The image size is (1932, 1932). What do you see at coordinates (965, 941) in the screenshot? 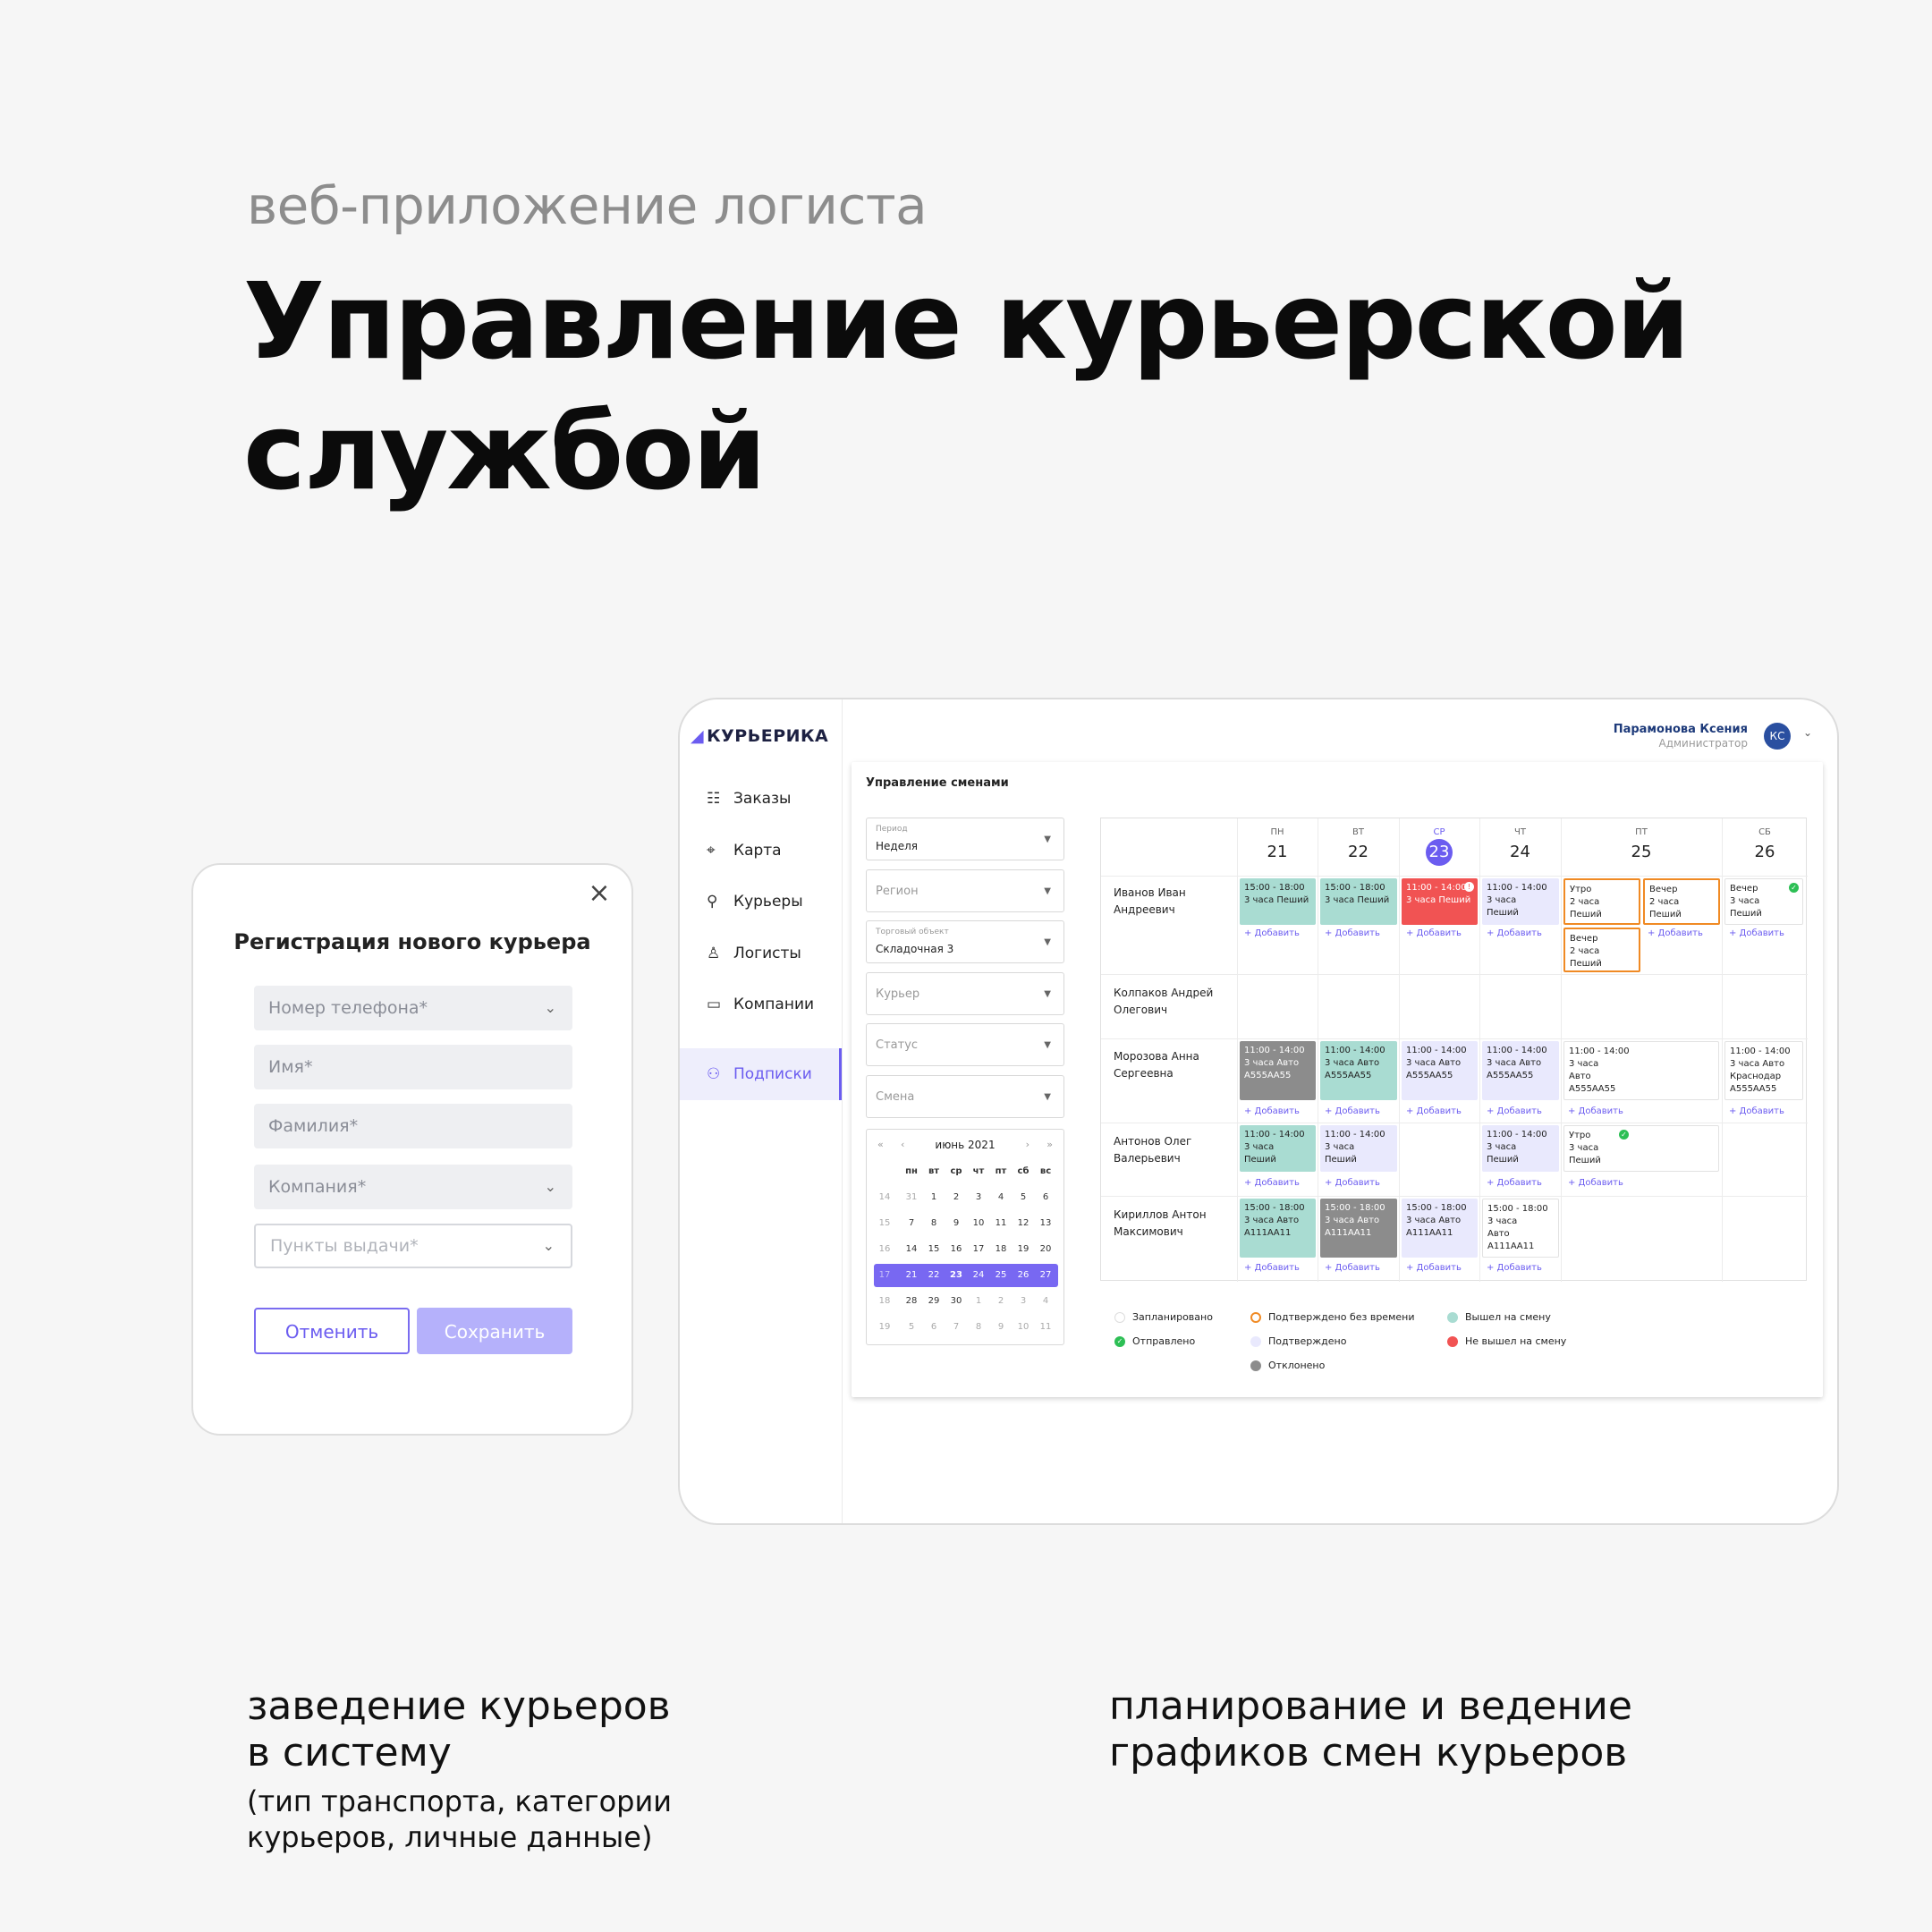
I see `store-select: Торговый объект Складочная 3 ▼` at bounding box center [965, 941].